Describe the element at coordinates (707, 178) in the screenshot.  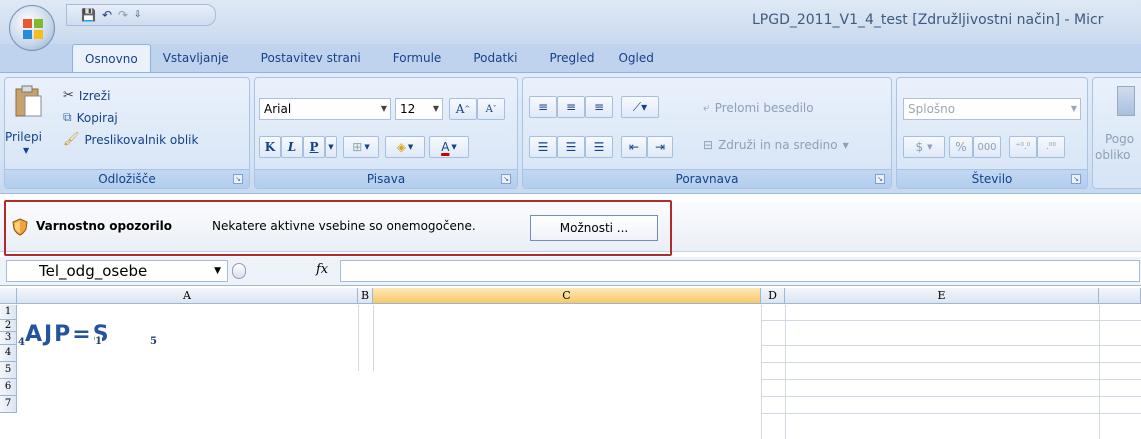
I see `alignment-group-label: Poravnava` at that location.